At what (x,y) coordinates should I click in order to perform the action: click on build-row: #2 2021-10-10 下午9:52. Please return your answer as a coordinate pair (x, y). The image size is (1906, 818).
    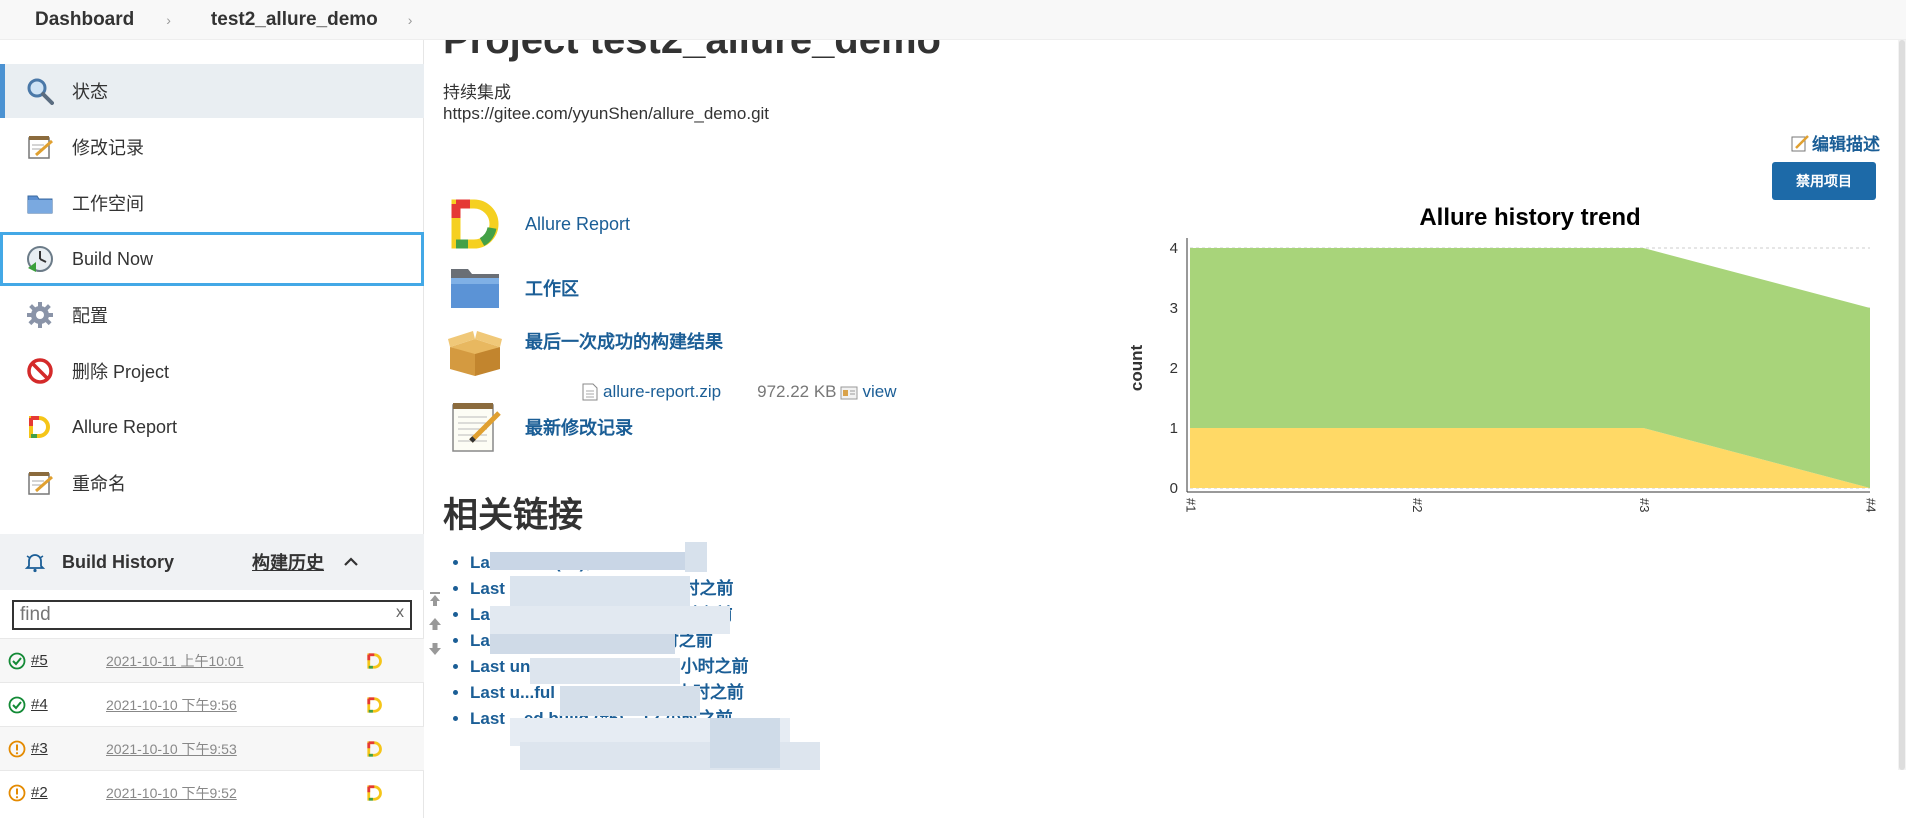
    Looking at the image, I should click on (212, 792).